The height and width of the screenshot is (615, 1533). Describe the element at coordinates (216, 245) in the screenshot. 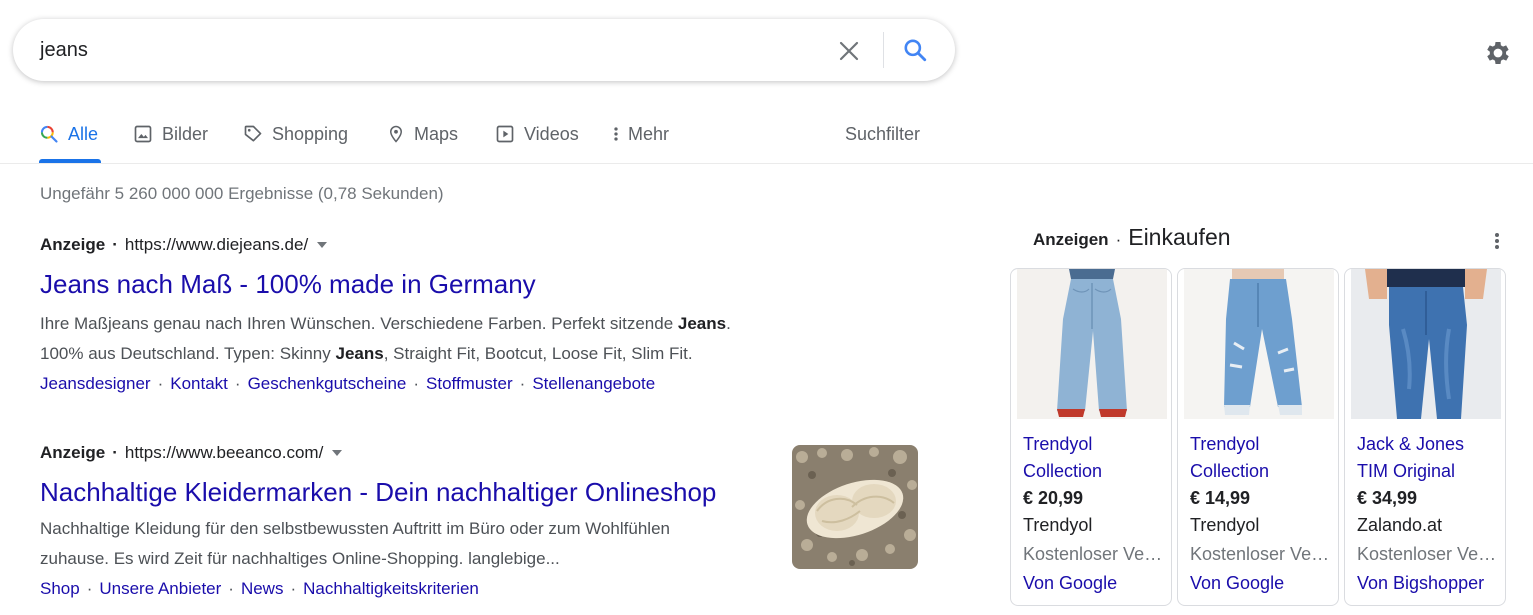

I see `ad-url: https://www.diejeans.de/` at that location.